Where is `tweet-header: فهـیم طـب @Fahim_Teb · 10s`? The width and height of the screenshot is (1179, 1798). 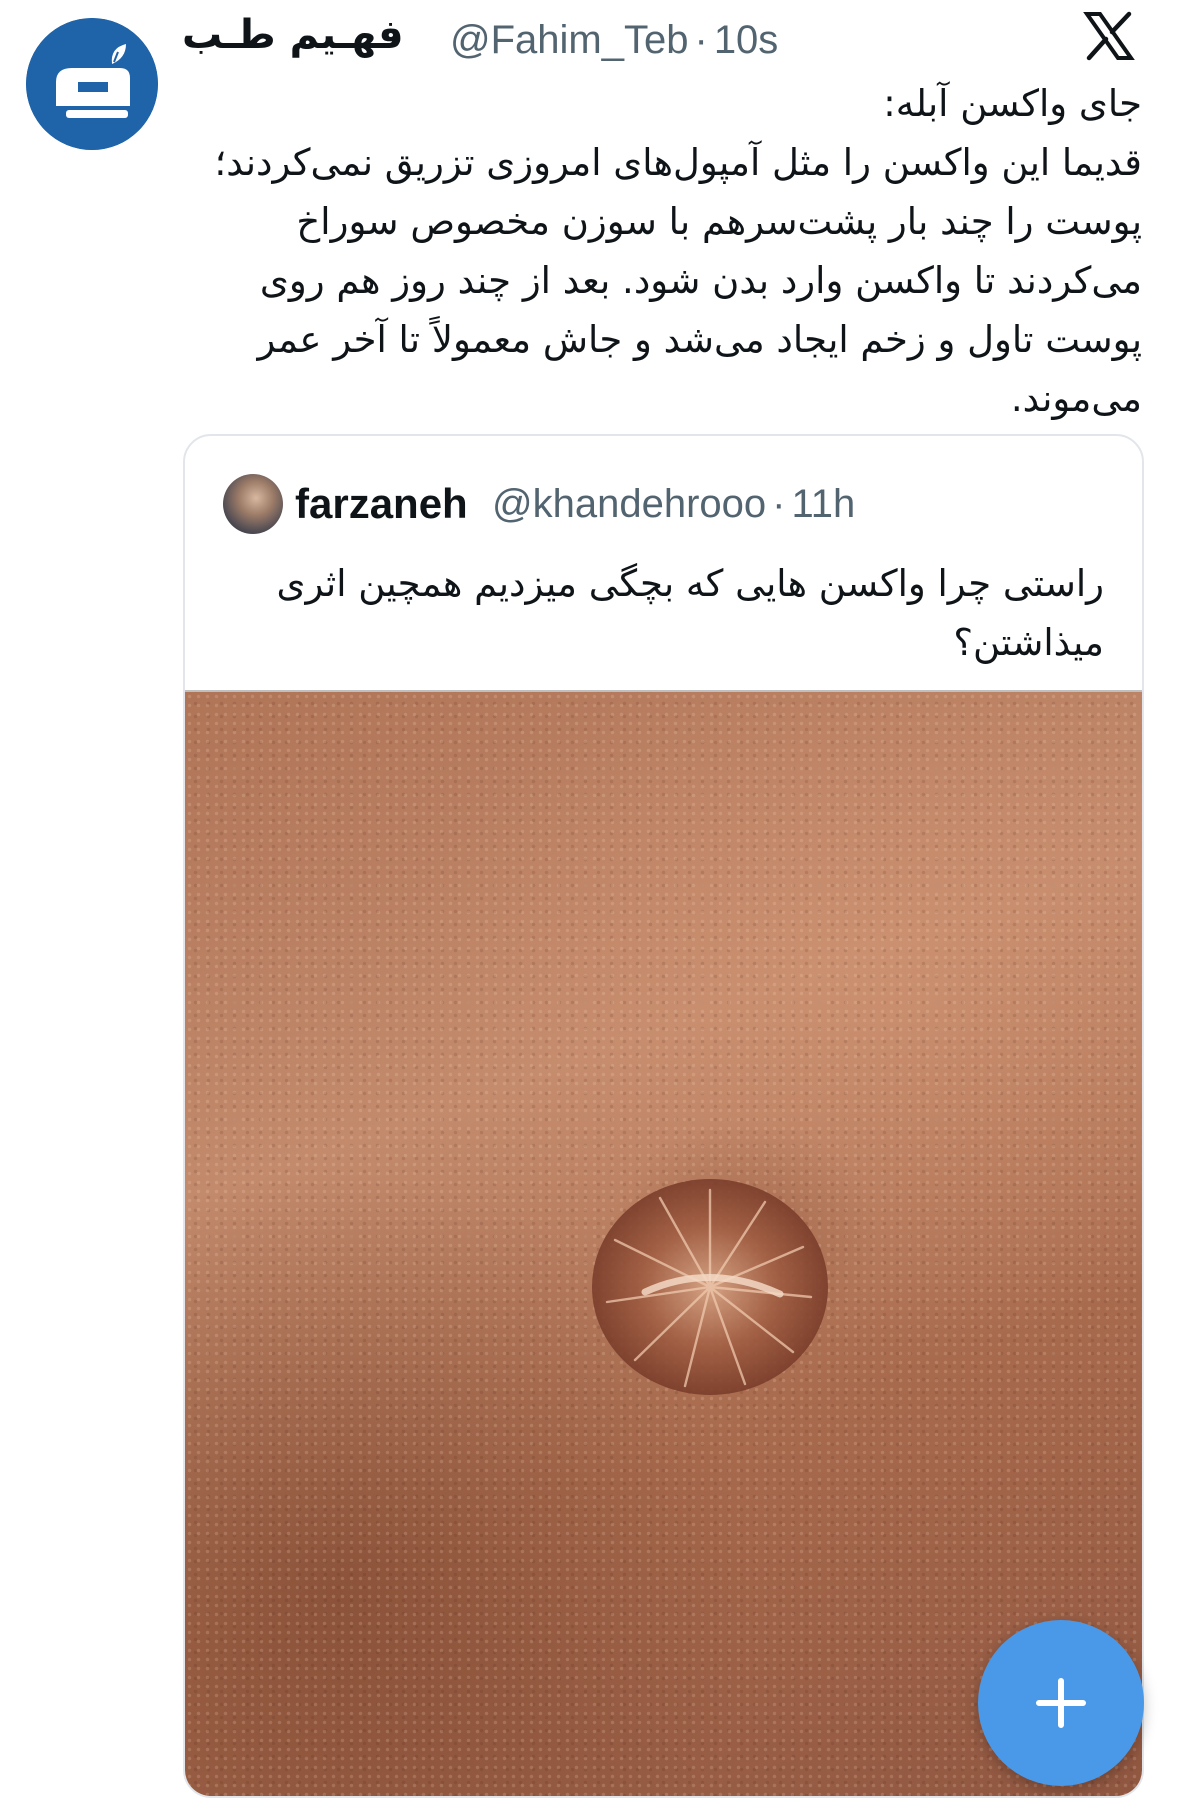 tweet-header: فهـیم طـب @Fahim_Teb · 10s is located at coordinates (679, 40).